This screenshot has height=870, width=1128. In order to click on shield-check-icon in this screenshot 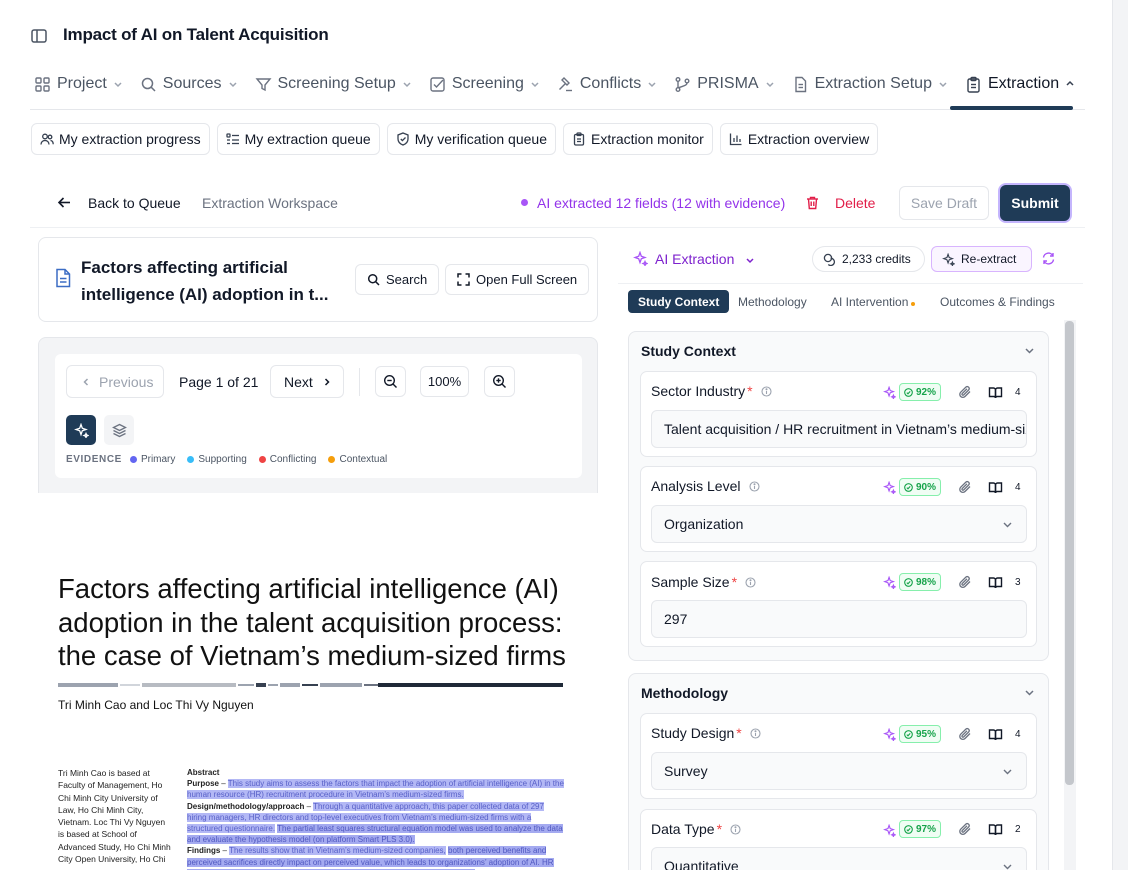, I will do `click(403, 139)`.